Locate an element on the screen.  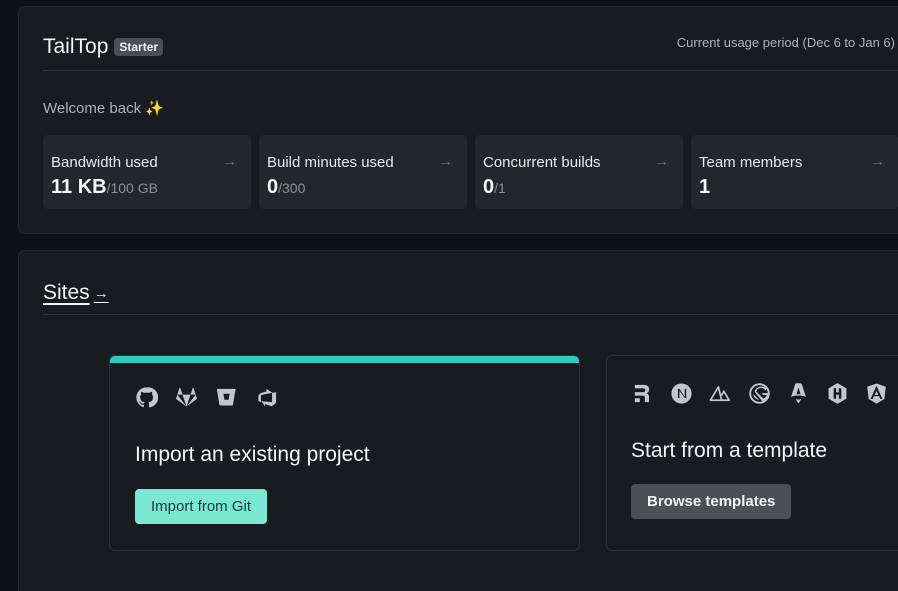
team-name: TailTop is located at coordinates (75, 47).